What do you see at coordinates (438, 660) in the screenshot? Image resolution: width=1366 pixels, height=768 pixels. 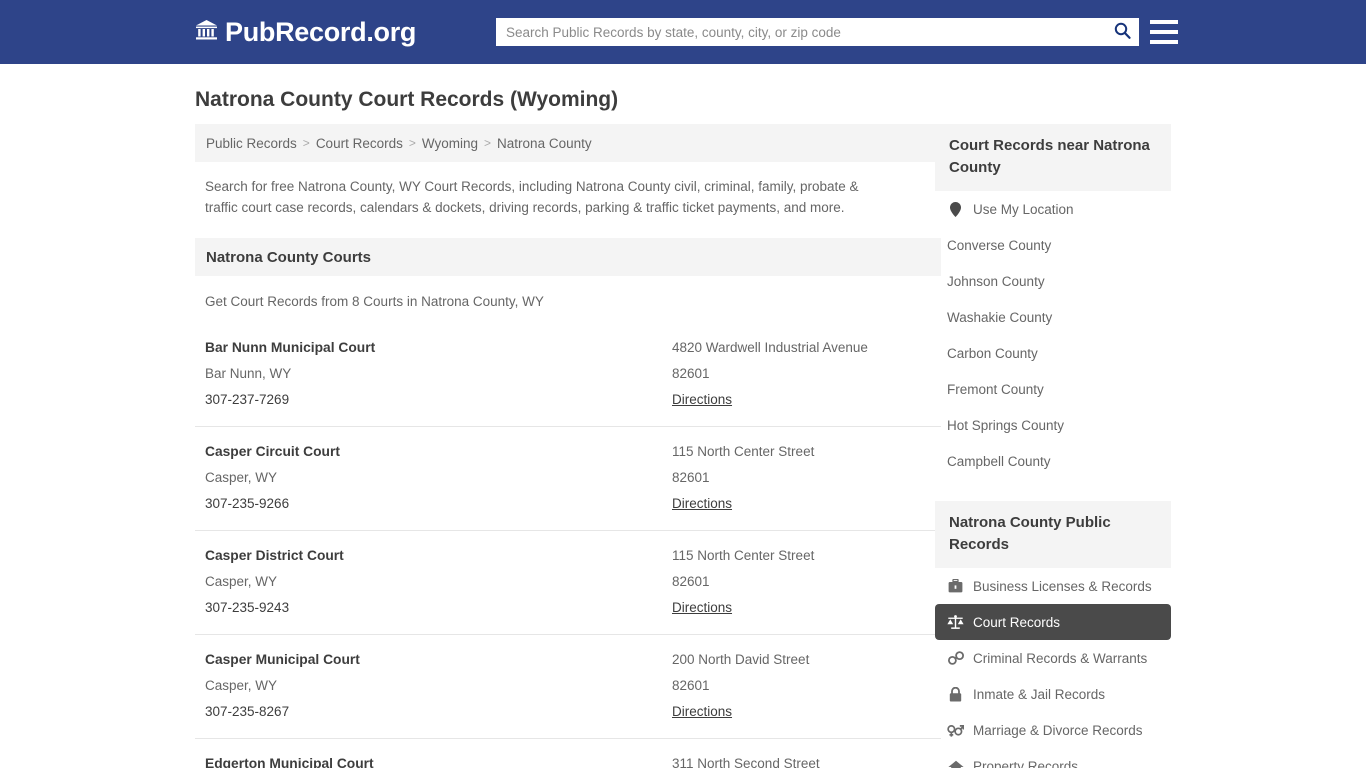 I see `court-name-link: Casper Municipal Court` at bounding box center [438, 660].